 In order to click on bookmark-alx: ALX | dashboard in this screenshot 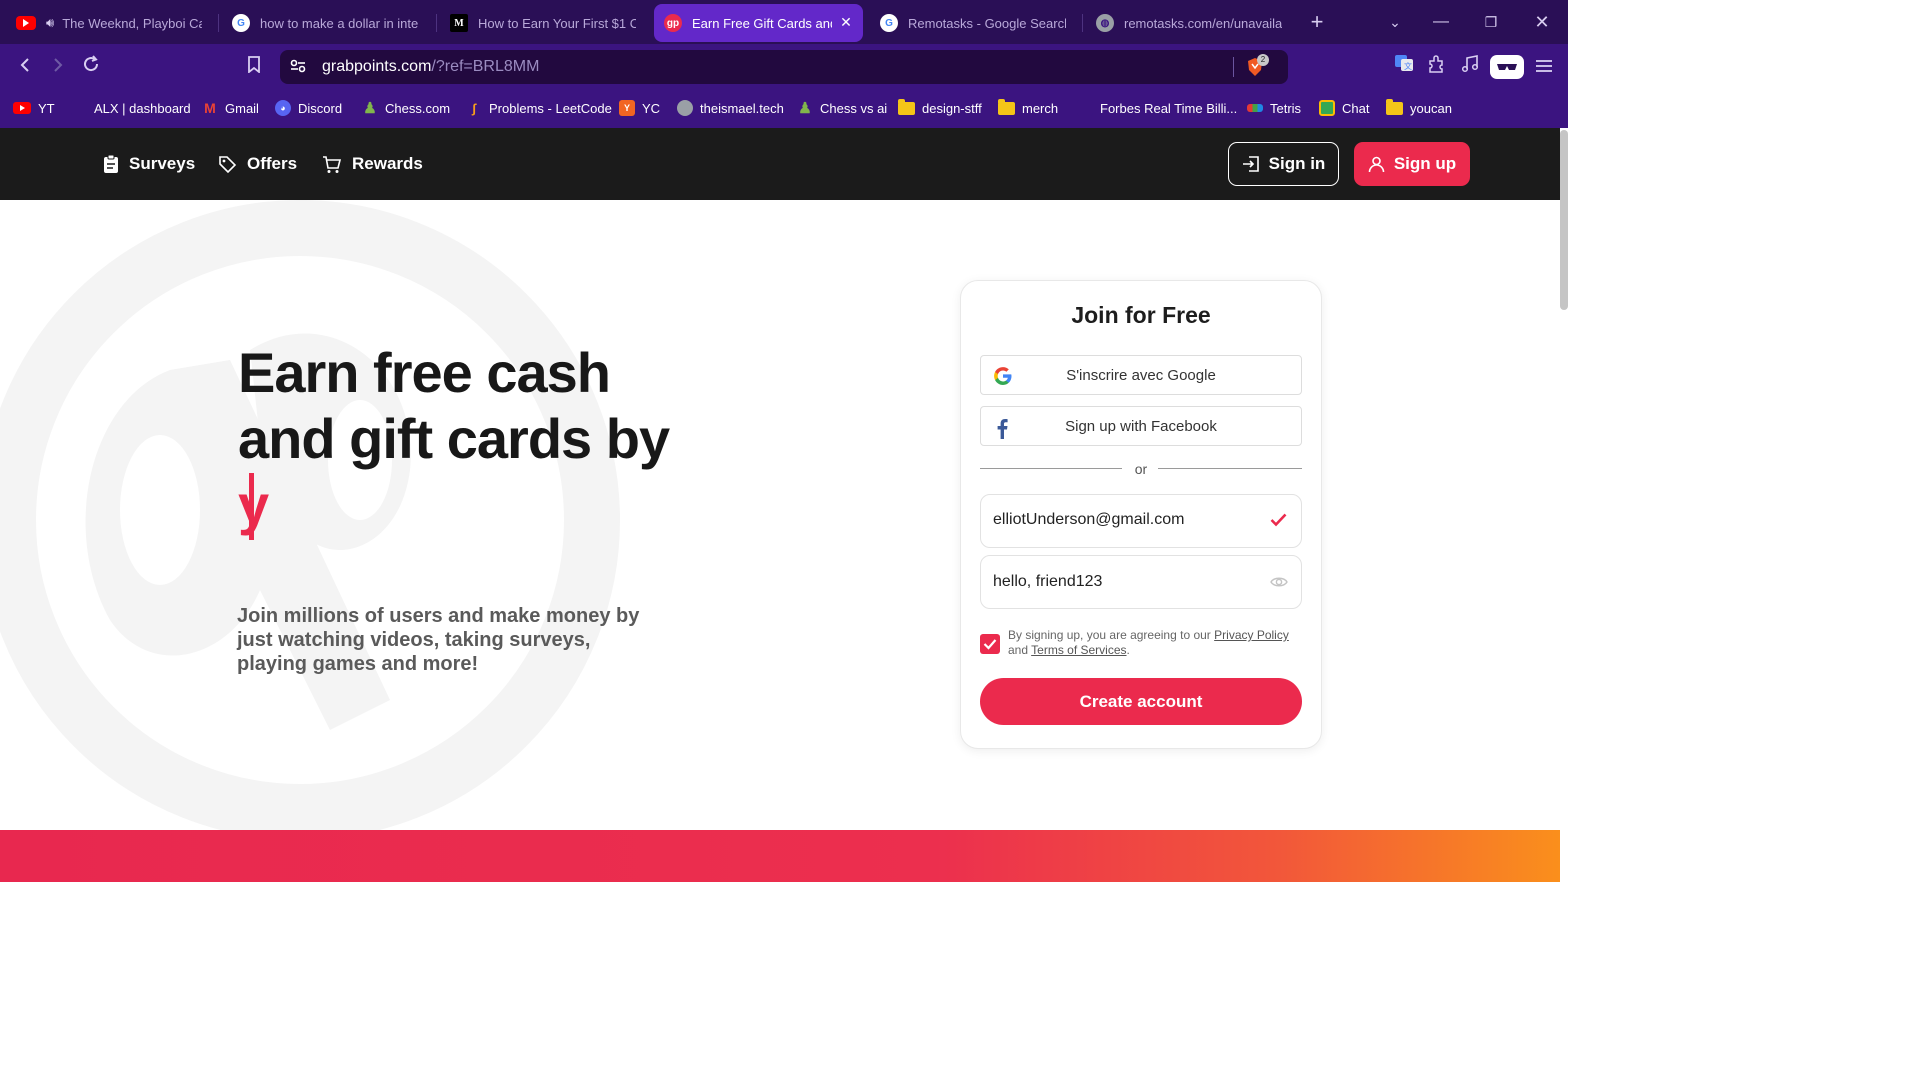, I will do `click(131, 108)`.